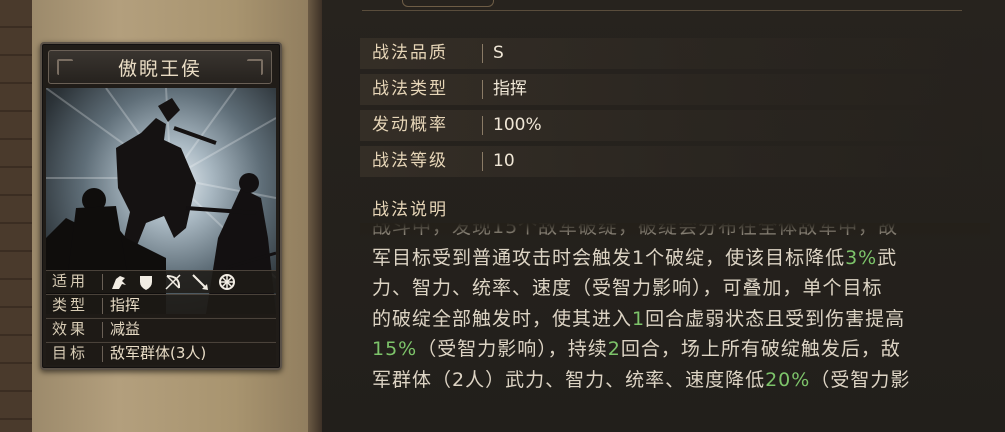  I want to click on description-text: （受智力影, so click(860, 379).